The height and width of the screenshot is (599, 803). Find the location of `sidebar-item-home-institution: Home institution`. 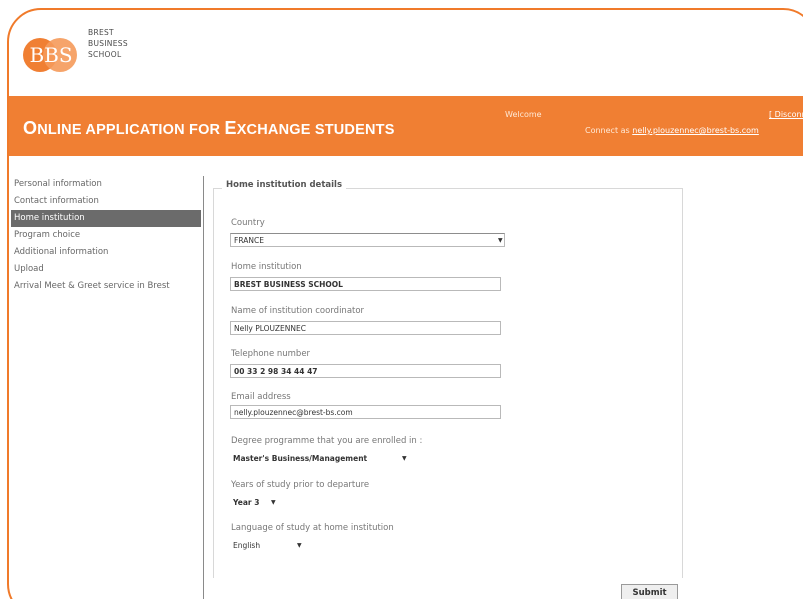

sidebar-item-home-institution: Home institution is located at coordinates (106, 218).